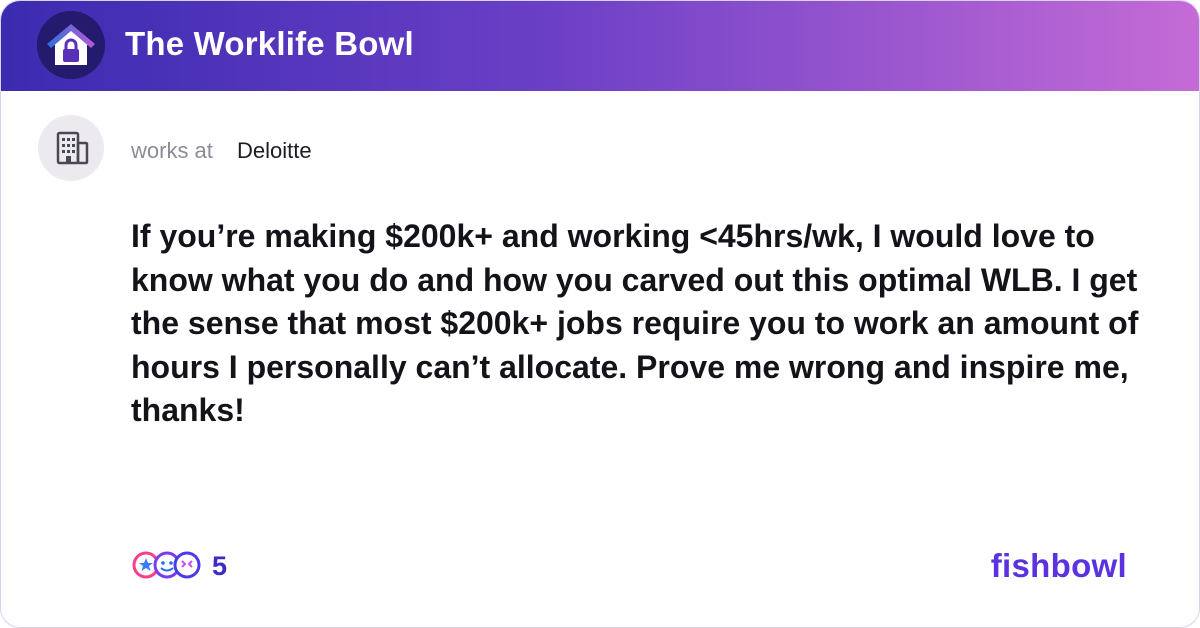 The image size is (1200, 628). What do you see at coordinates (172, 150) in the screenshot?
I see `works-at-label: works at` at bounding box center [172, 150].